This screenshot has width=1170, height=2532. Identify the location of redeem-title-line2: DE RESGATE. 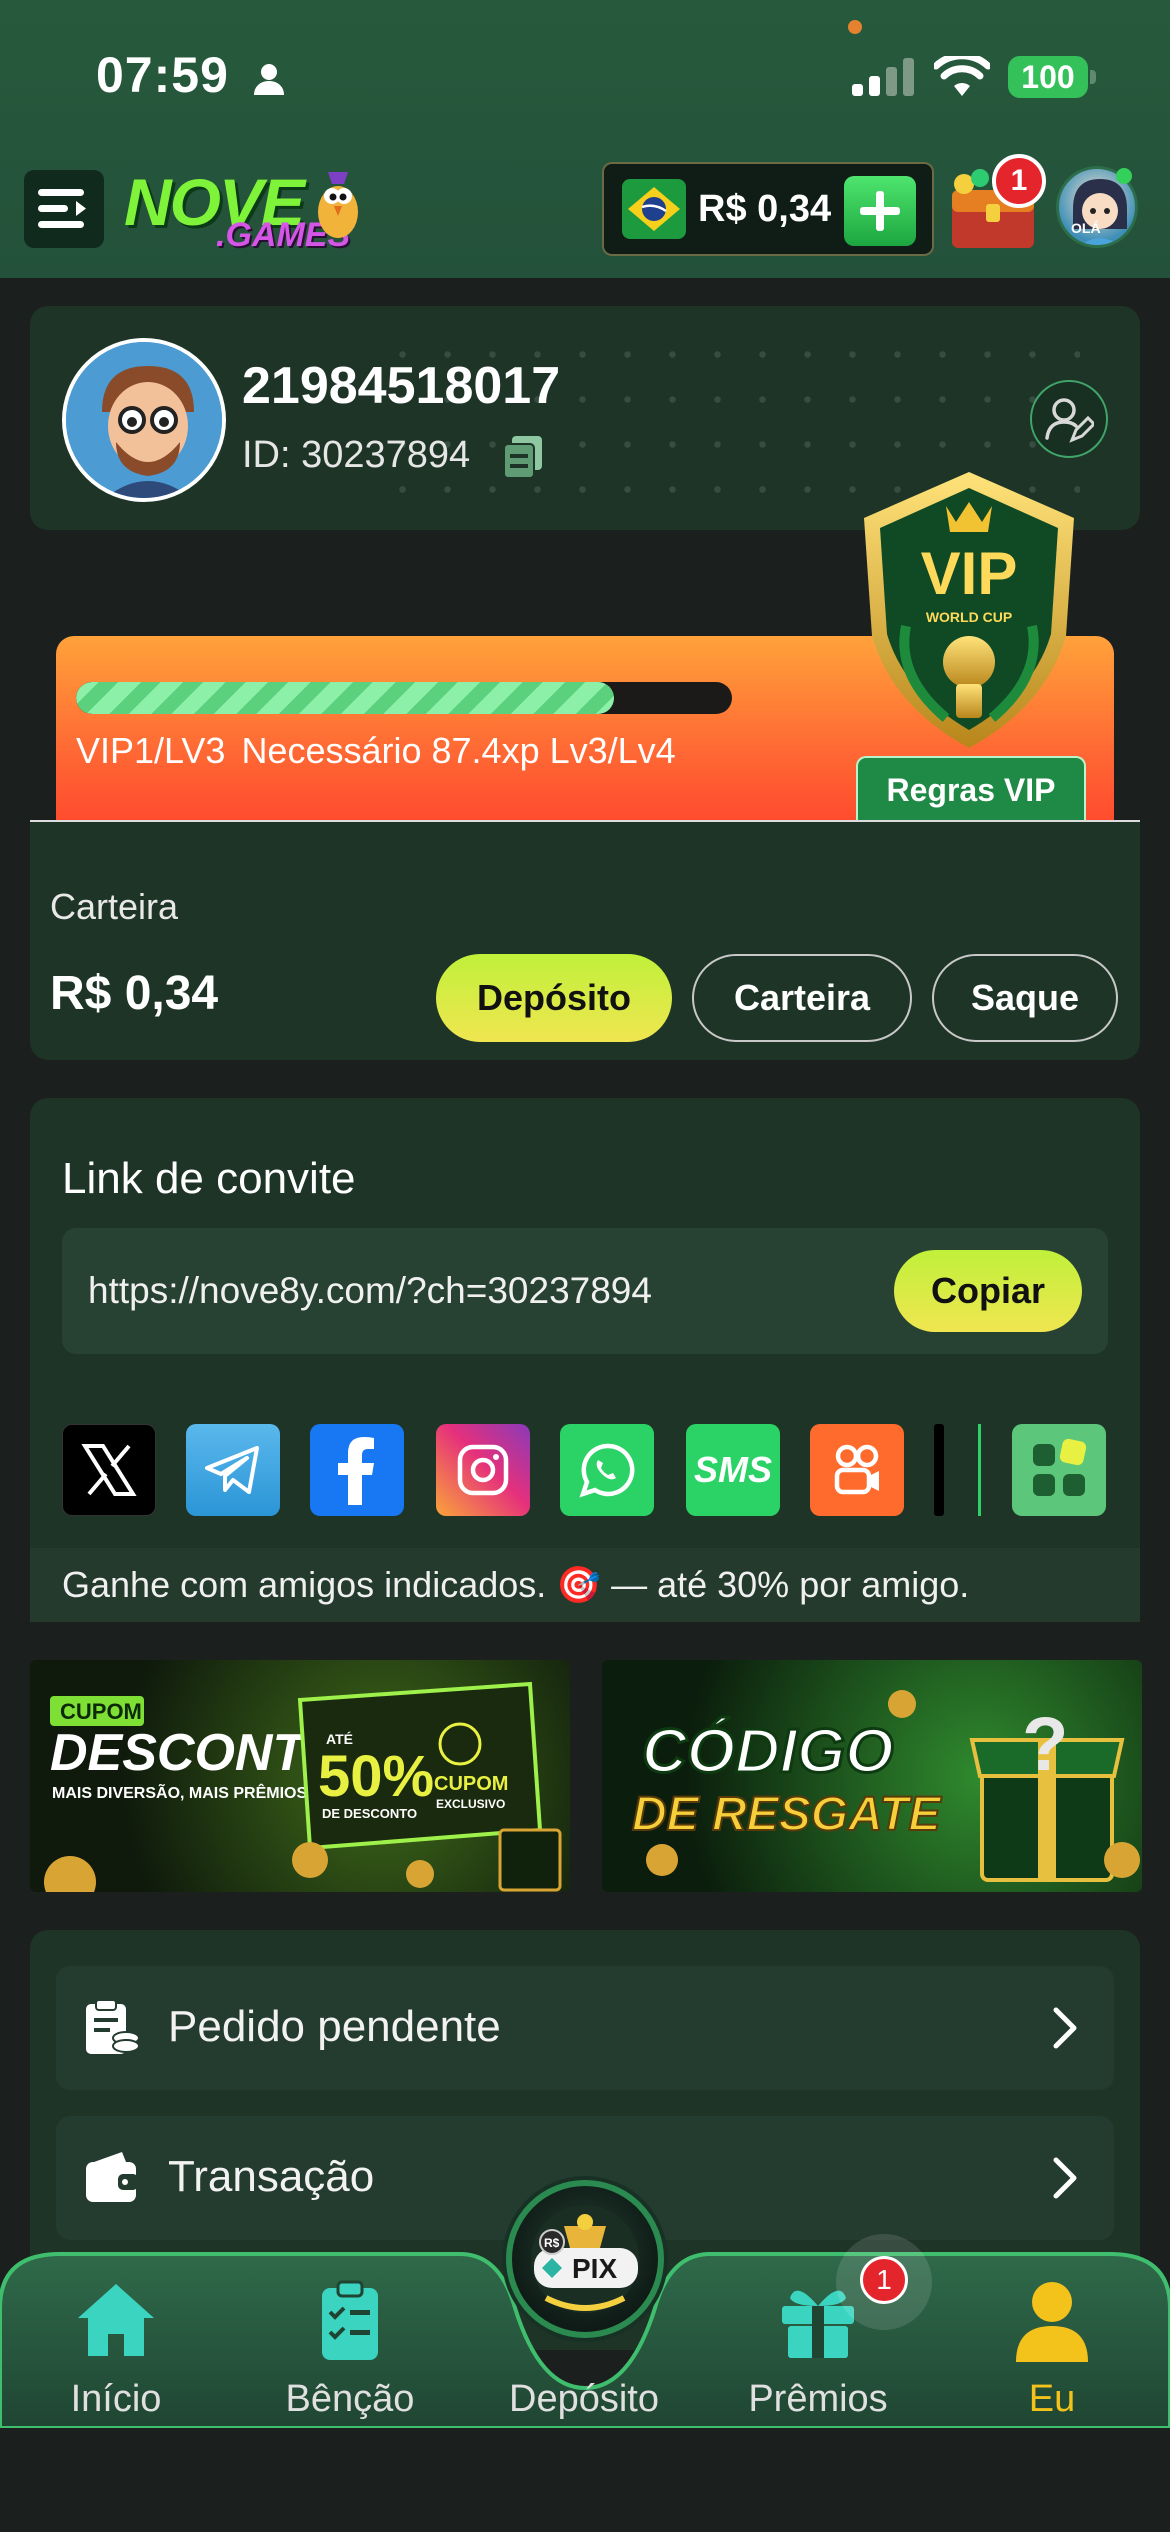
(787, 1814).